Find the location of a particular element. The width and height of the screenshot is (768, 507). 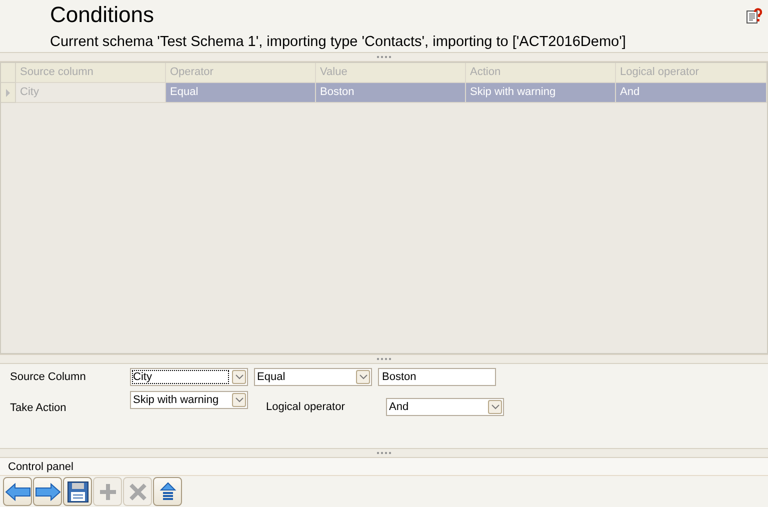

action-dropdown: Skip with warning is located at coordinates (189, 400).